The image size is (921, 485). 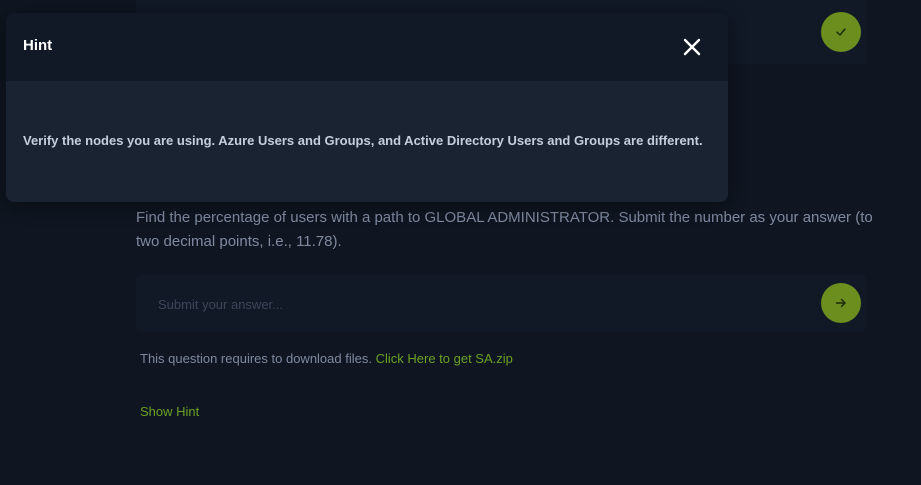 What do you see at coordinates (478, 304) in the screenshot?
I see `answer-input` at bounding box center [478, 304].